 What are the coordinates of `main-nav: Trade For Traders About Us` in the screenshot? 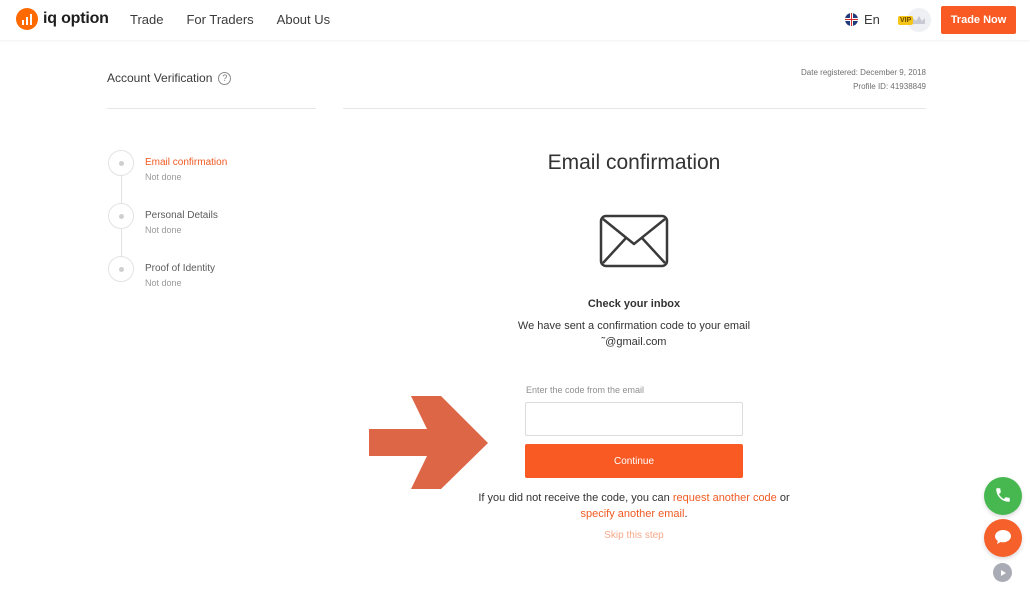 It's located at (241, 19).